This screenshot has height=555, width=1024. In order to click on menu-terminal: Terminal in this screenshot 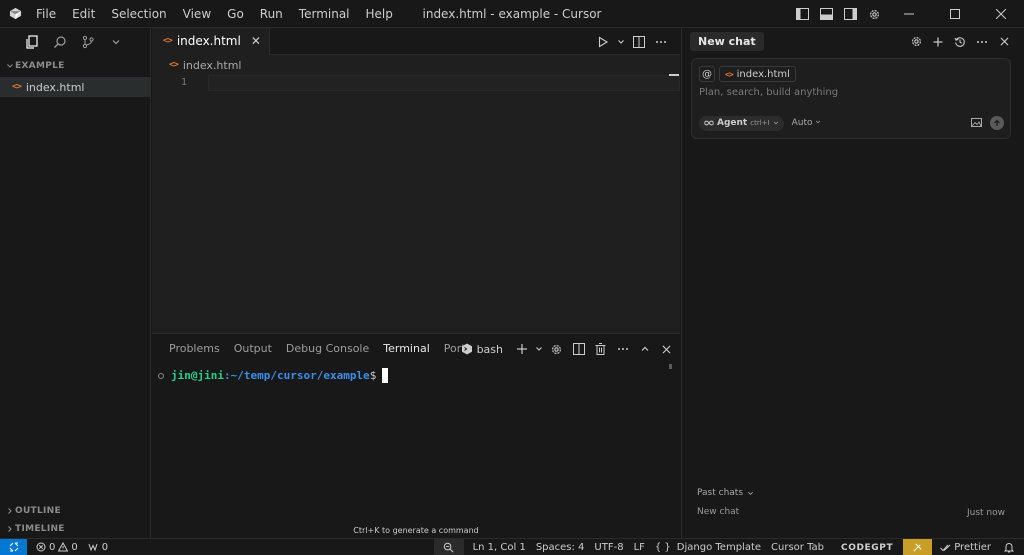, I will do `click(324, 14)`.